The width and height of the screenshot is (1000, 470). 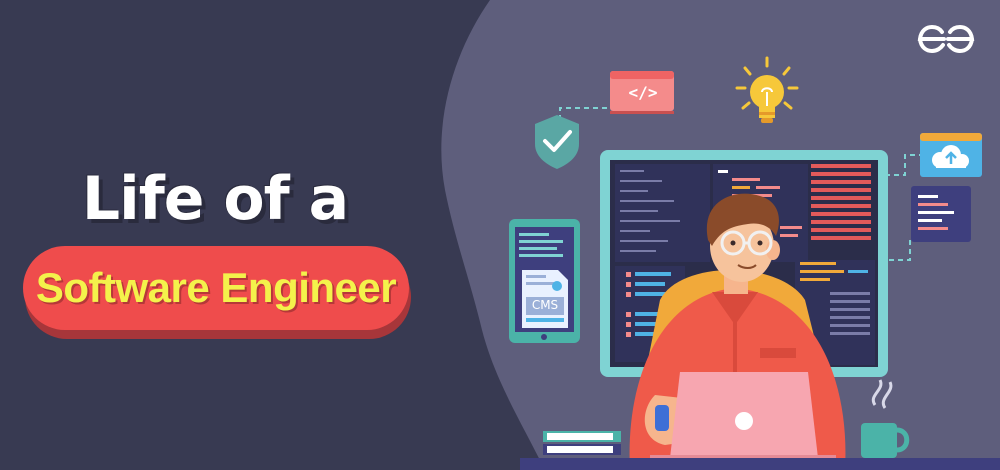 I want to click on cms-label: CMS, so click(x=545, y=305).